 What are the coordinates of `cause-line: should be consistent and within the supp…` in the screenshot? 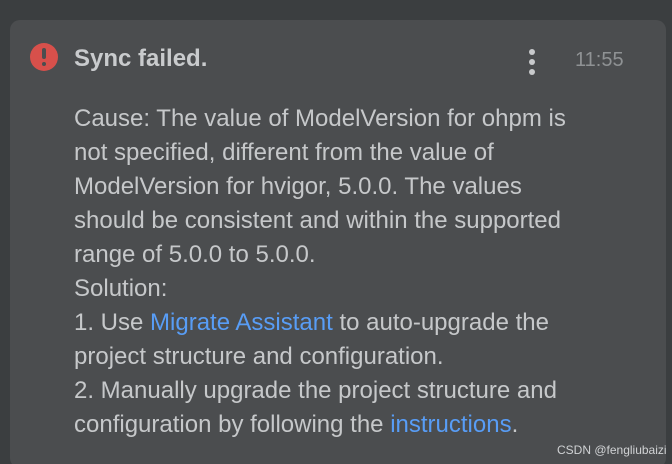 It's located at (317, 220).